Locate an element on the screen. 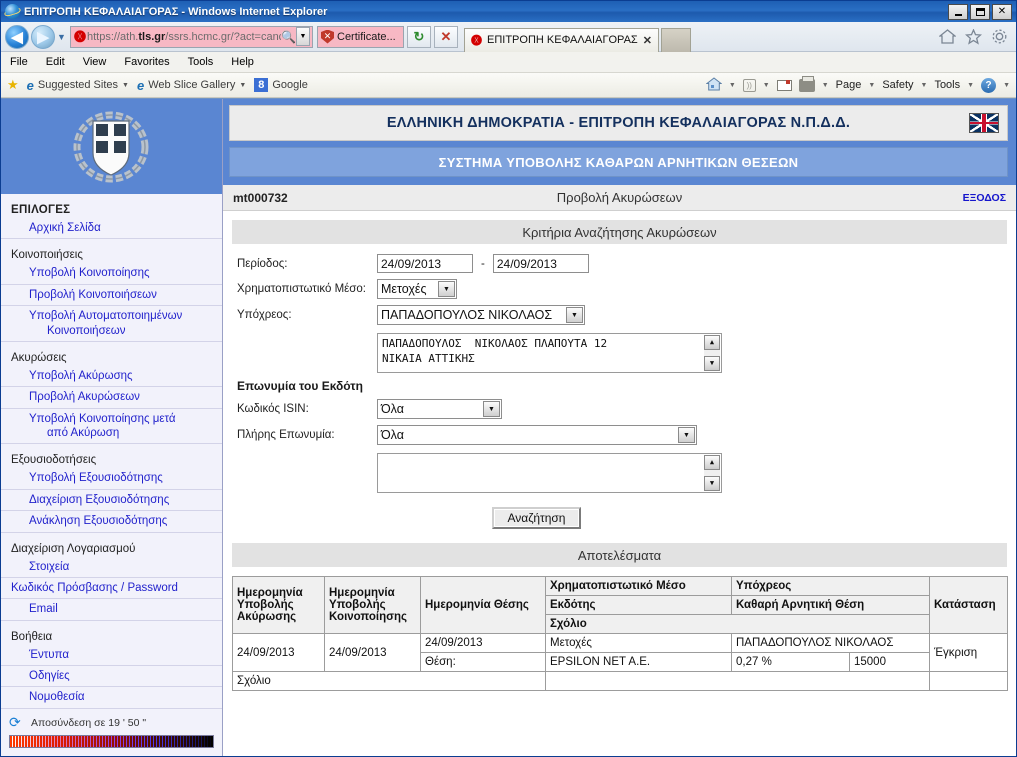 The width and height of the screenshot is (1017, 757). print-icon is located at coordinates (806, 83).